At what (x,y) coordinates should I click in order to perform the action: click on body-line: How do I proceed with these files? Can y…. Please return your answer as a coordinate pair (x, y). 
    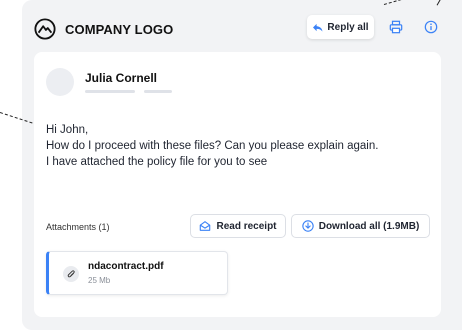
    Looking at the image, I should click on (212, 146).